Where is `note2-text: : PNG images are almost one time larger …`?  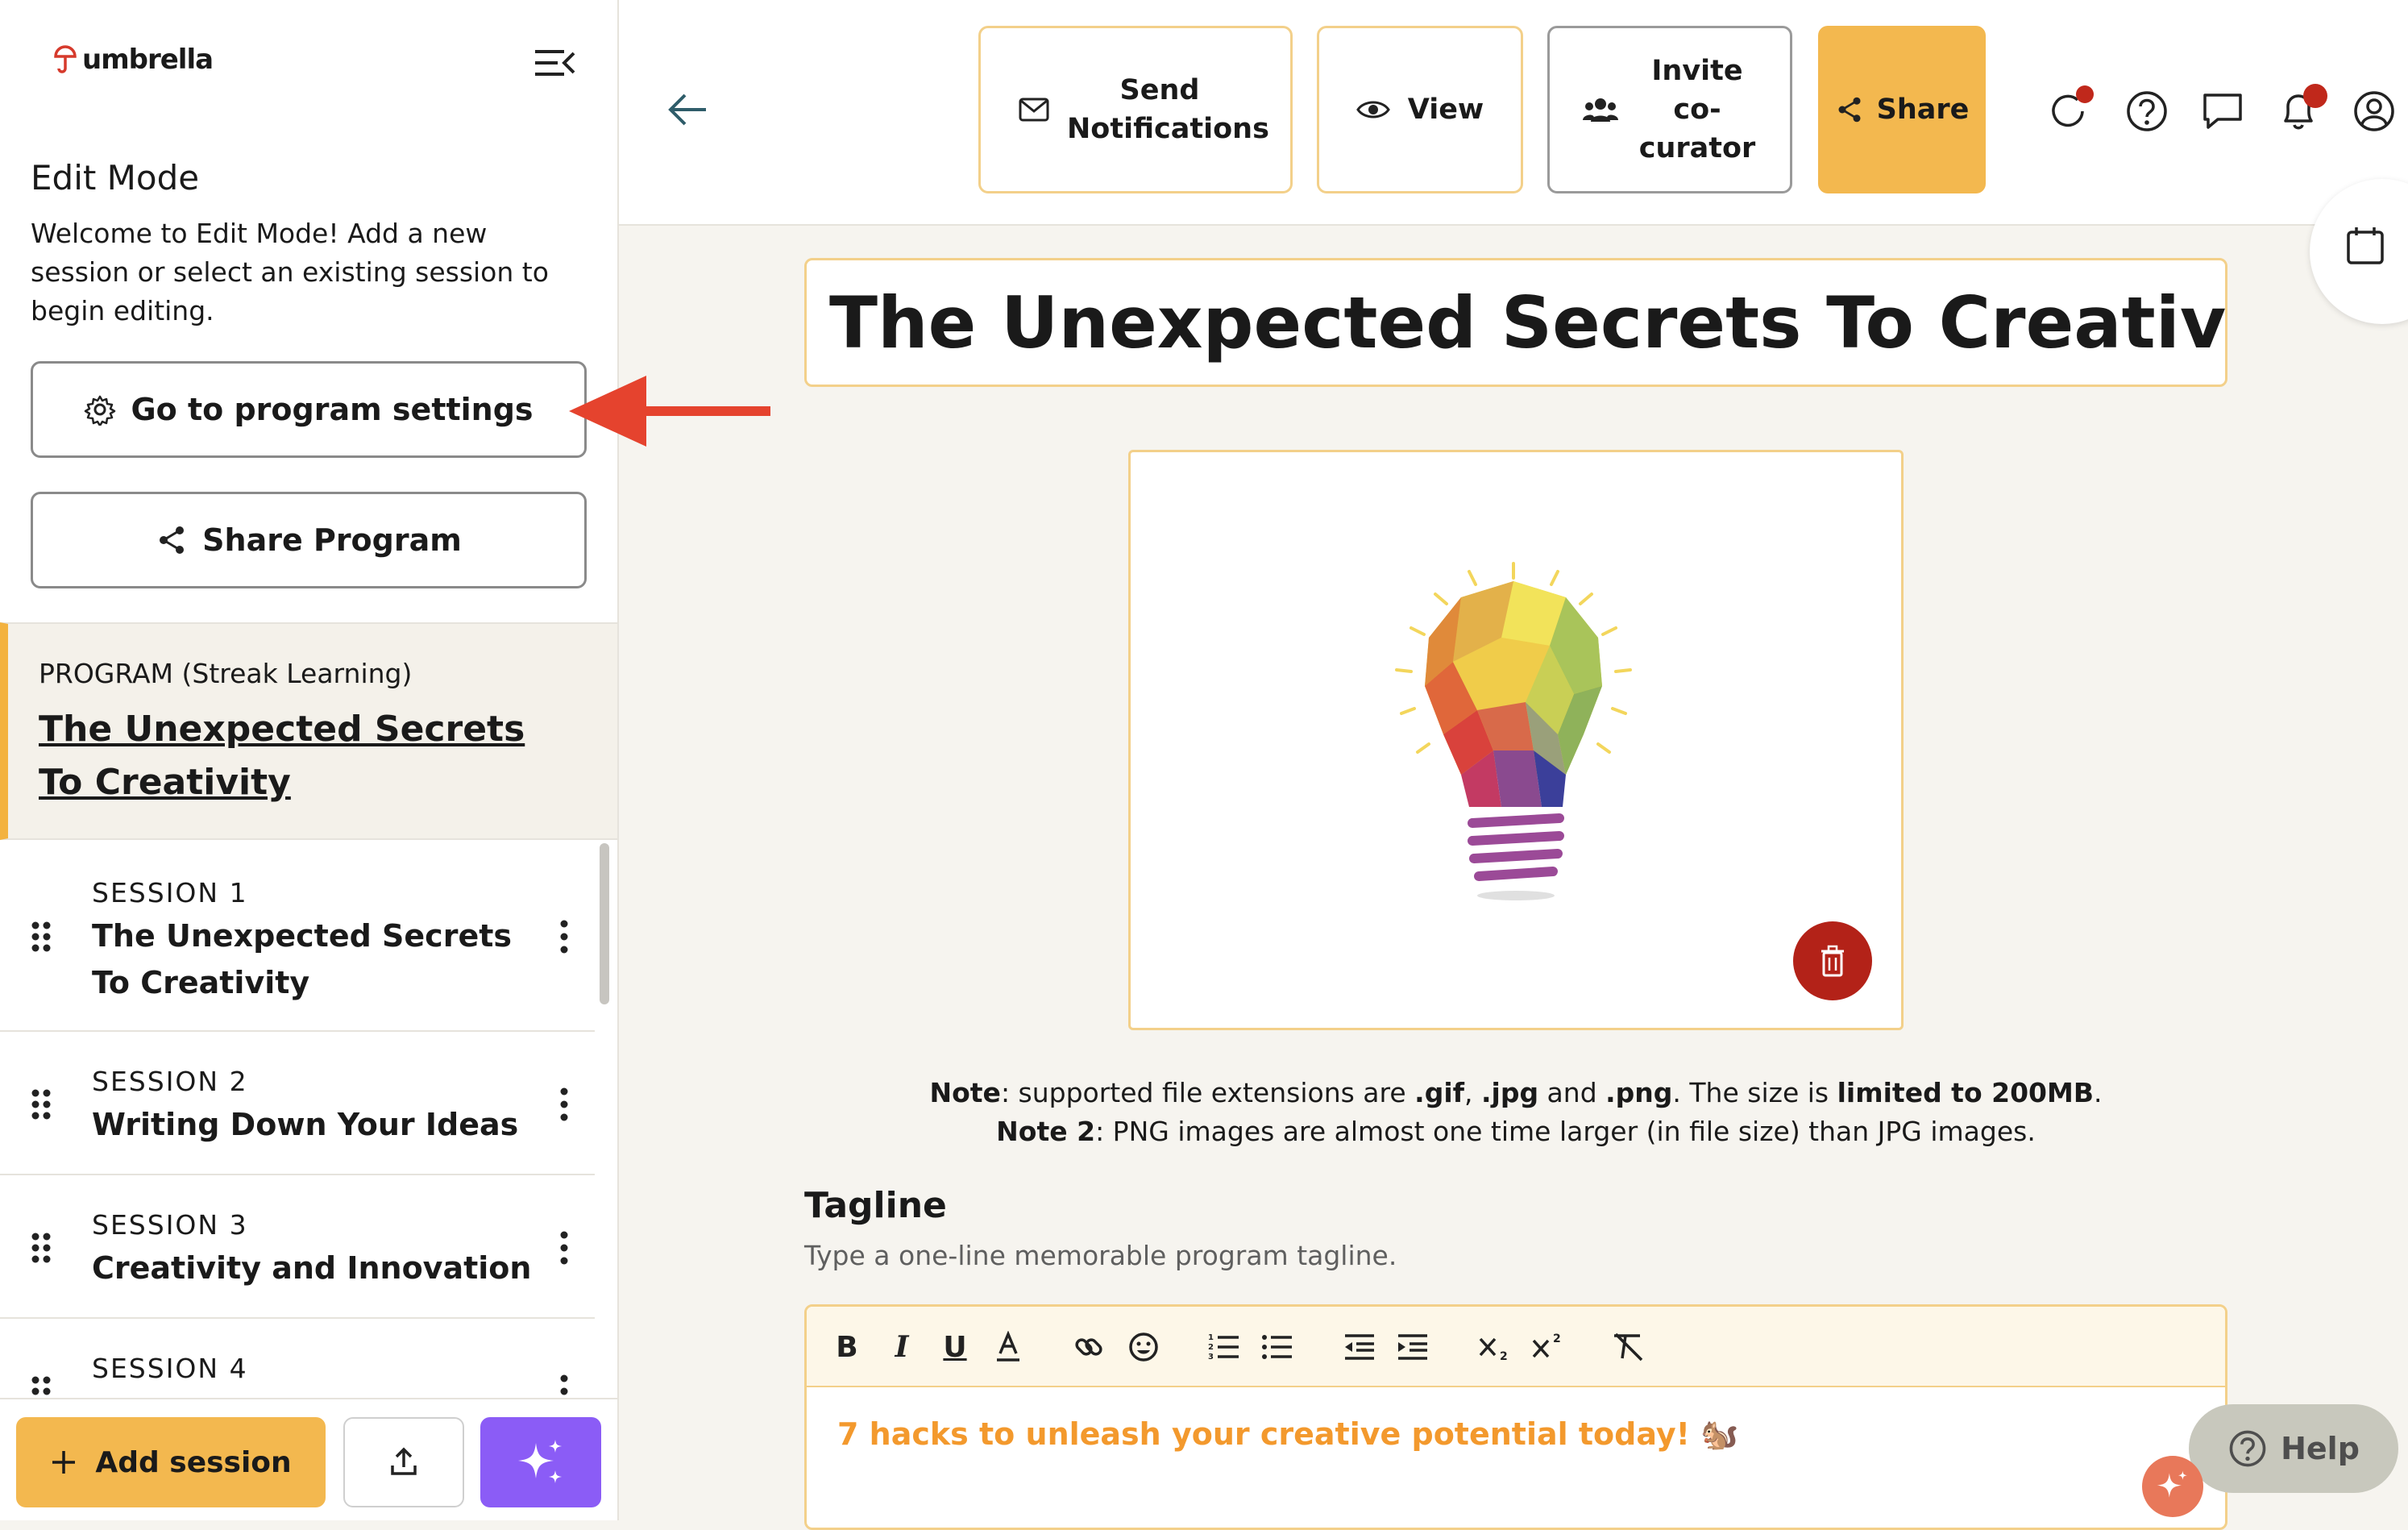 note2-text: : PNG images are almost one time larger … is located at coordinates (1566, 1131).